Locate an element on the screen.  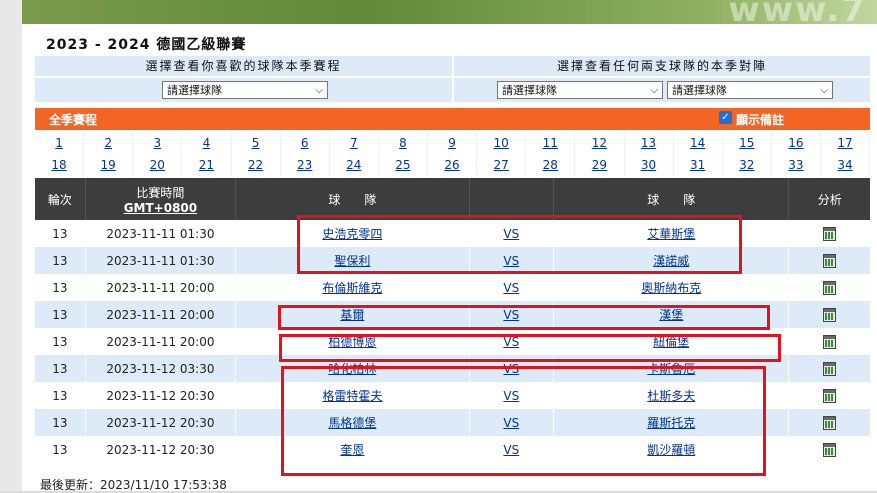
season-schedule-label: 全季賽程 is located at coordinates (73, 120).